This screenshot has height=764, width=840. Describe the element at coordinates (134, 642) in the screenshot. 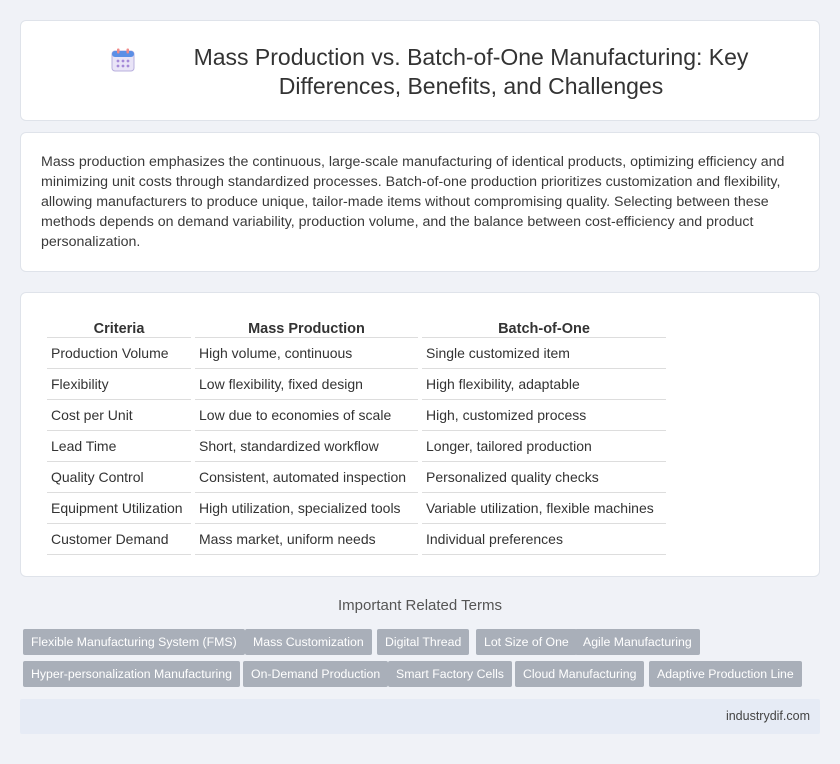

I see `related-term-tag: Flexible Manufacturing System (FMS)` at that location.